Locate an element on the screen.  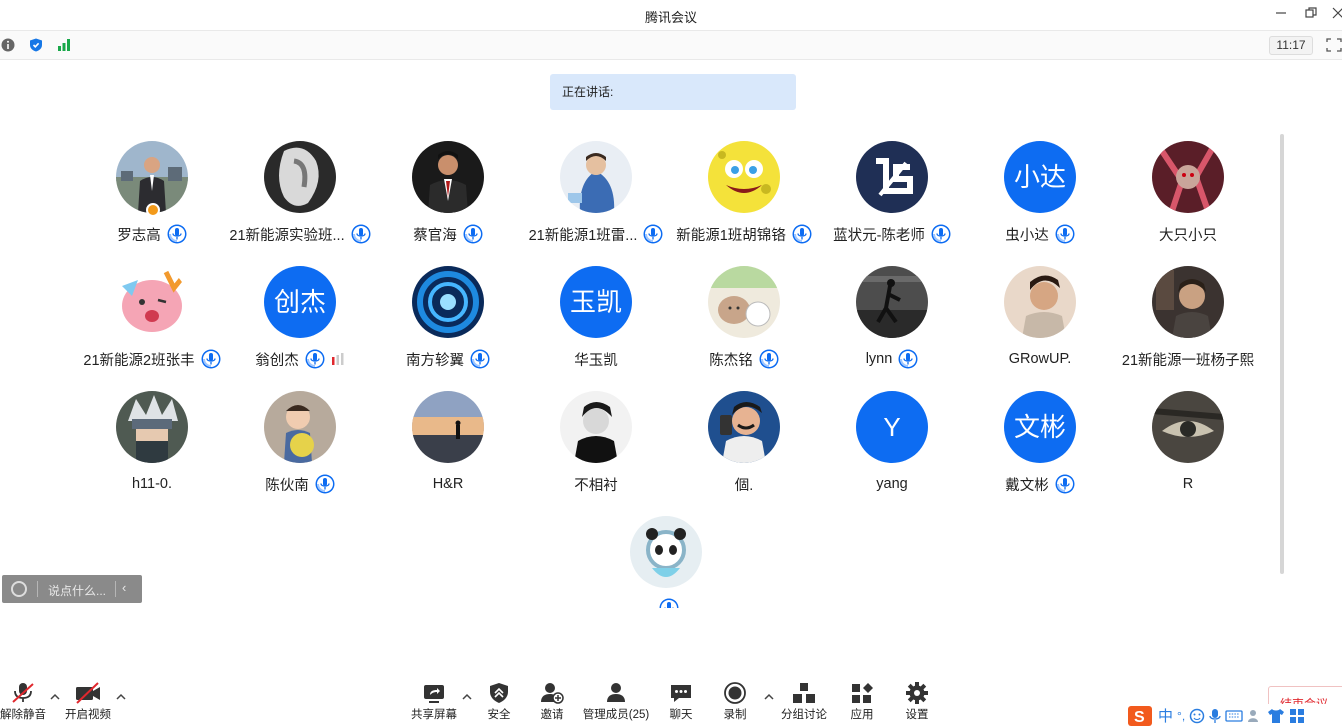
participant-tile: Yyang is located at coordinates (892, 446).